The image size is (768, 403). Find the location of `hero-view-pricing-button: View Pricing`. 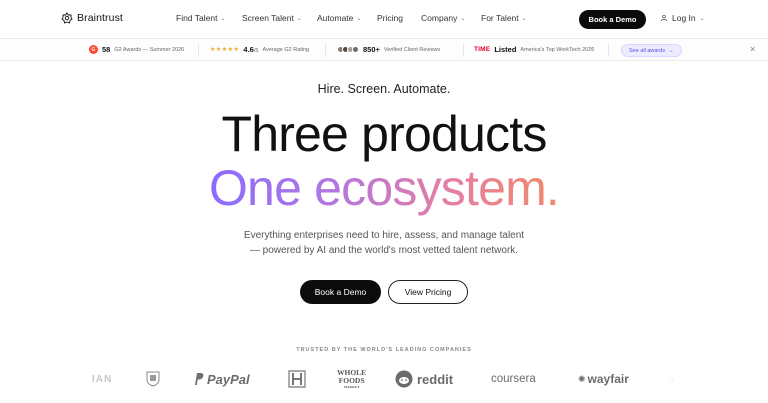

hero-view-pricing-button: View Pricing is located at coordinates (428, 292).